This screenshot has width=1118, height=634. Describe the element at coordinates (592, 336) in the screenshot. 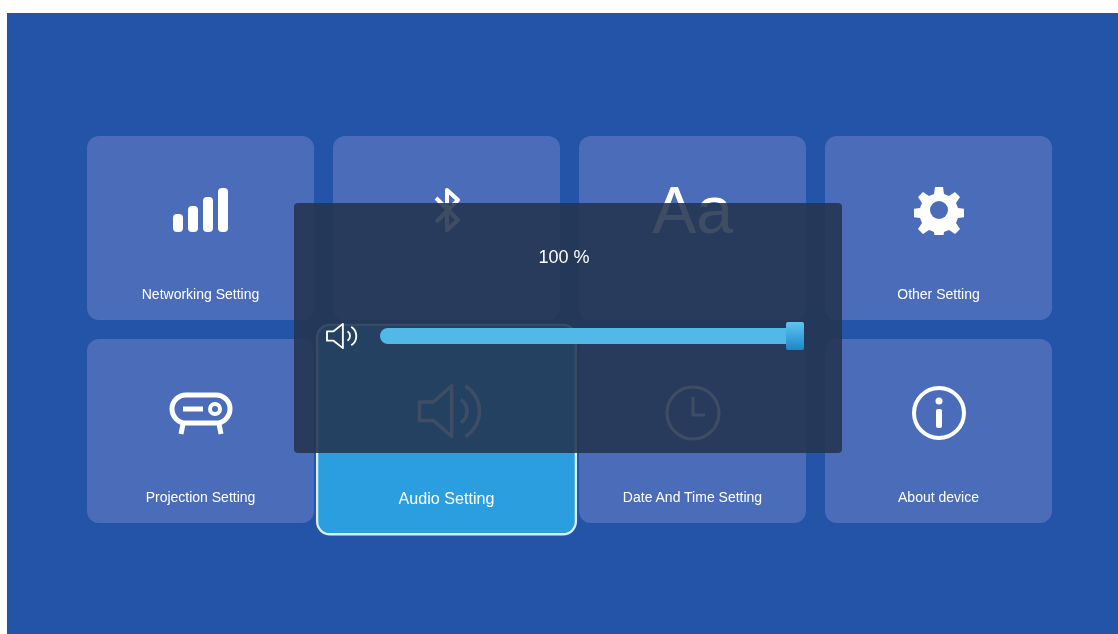

I see `volume-slider` at that location.